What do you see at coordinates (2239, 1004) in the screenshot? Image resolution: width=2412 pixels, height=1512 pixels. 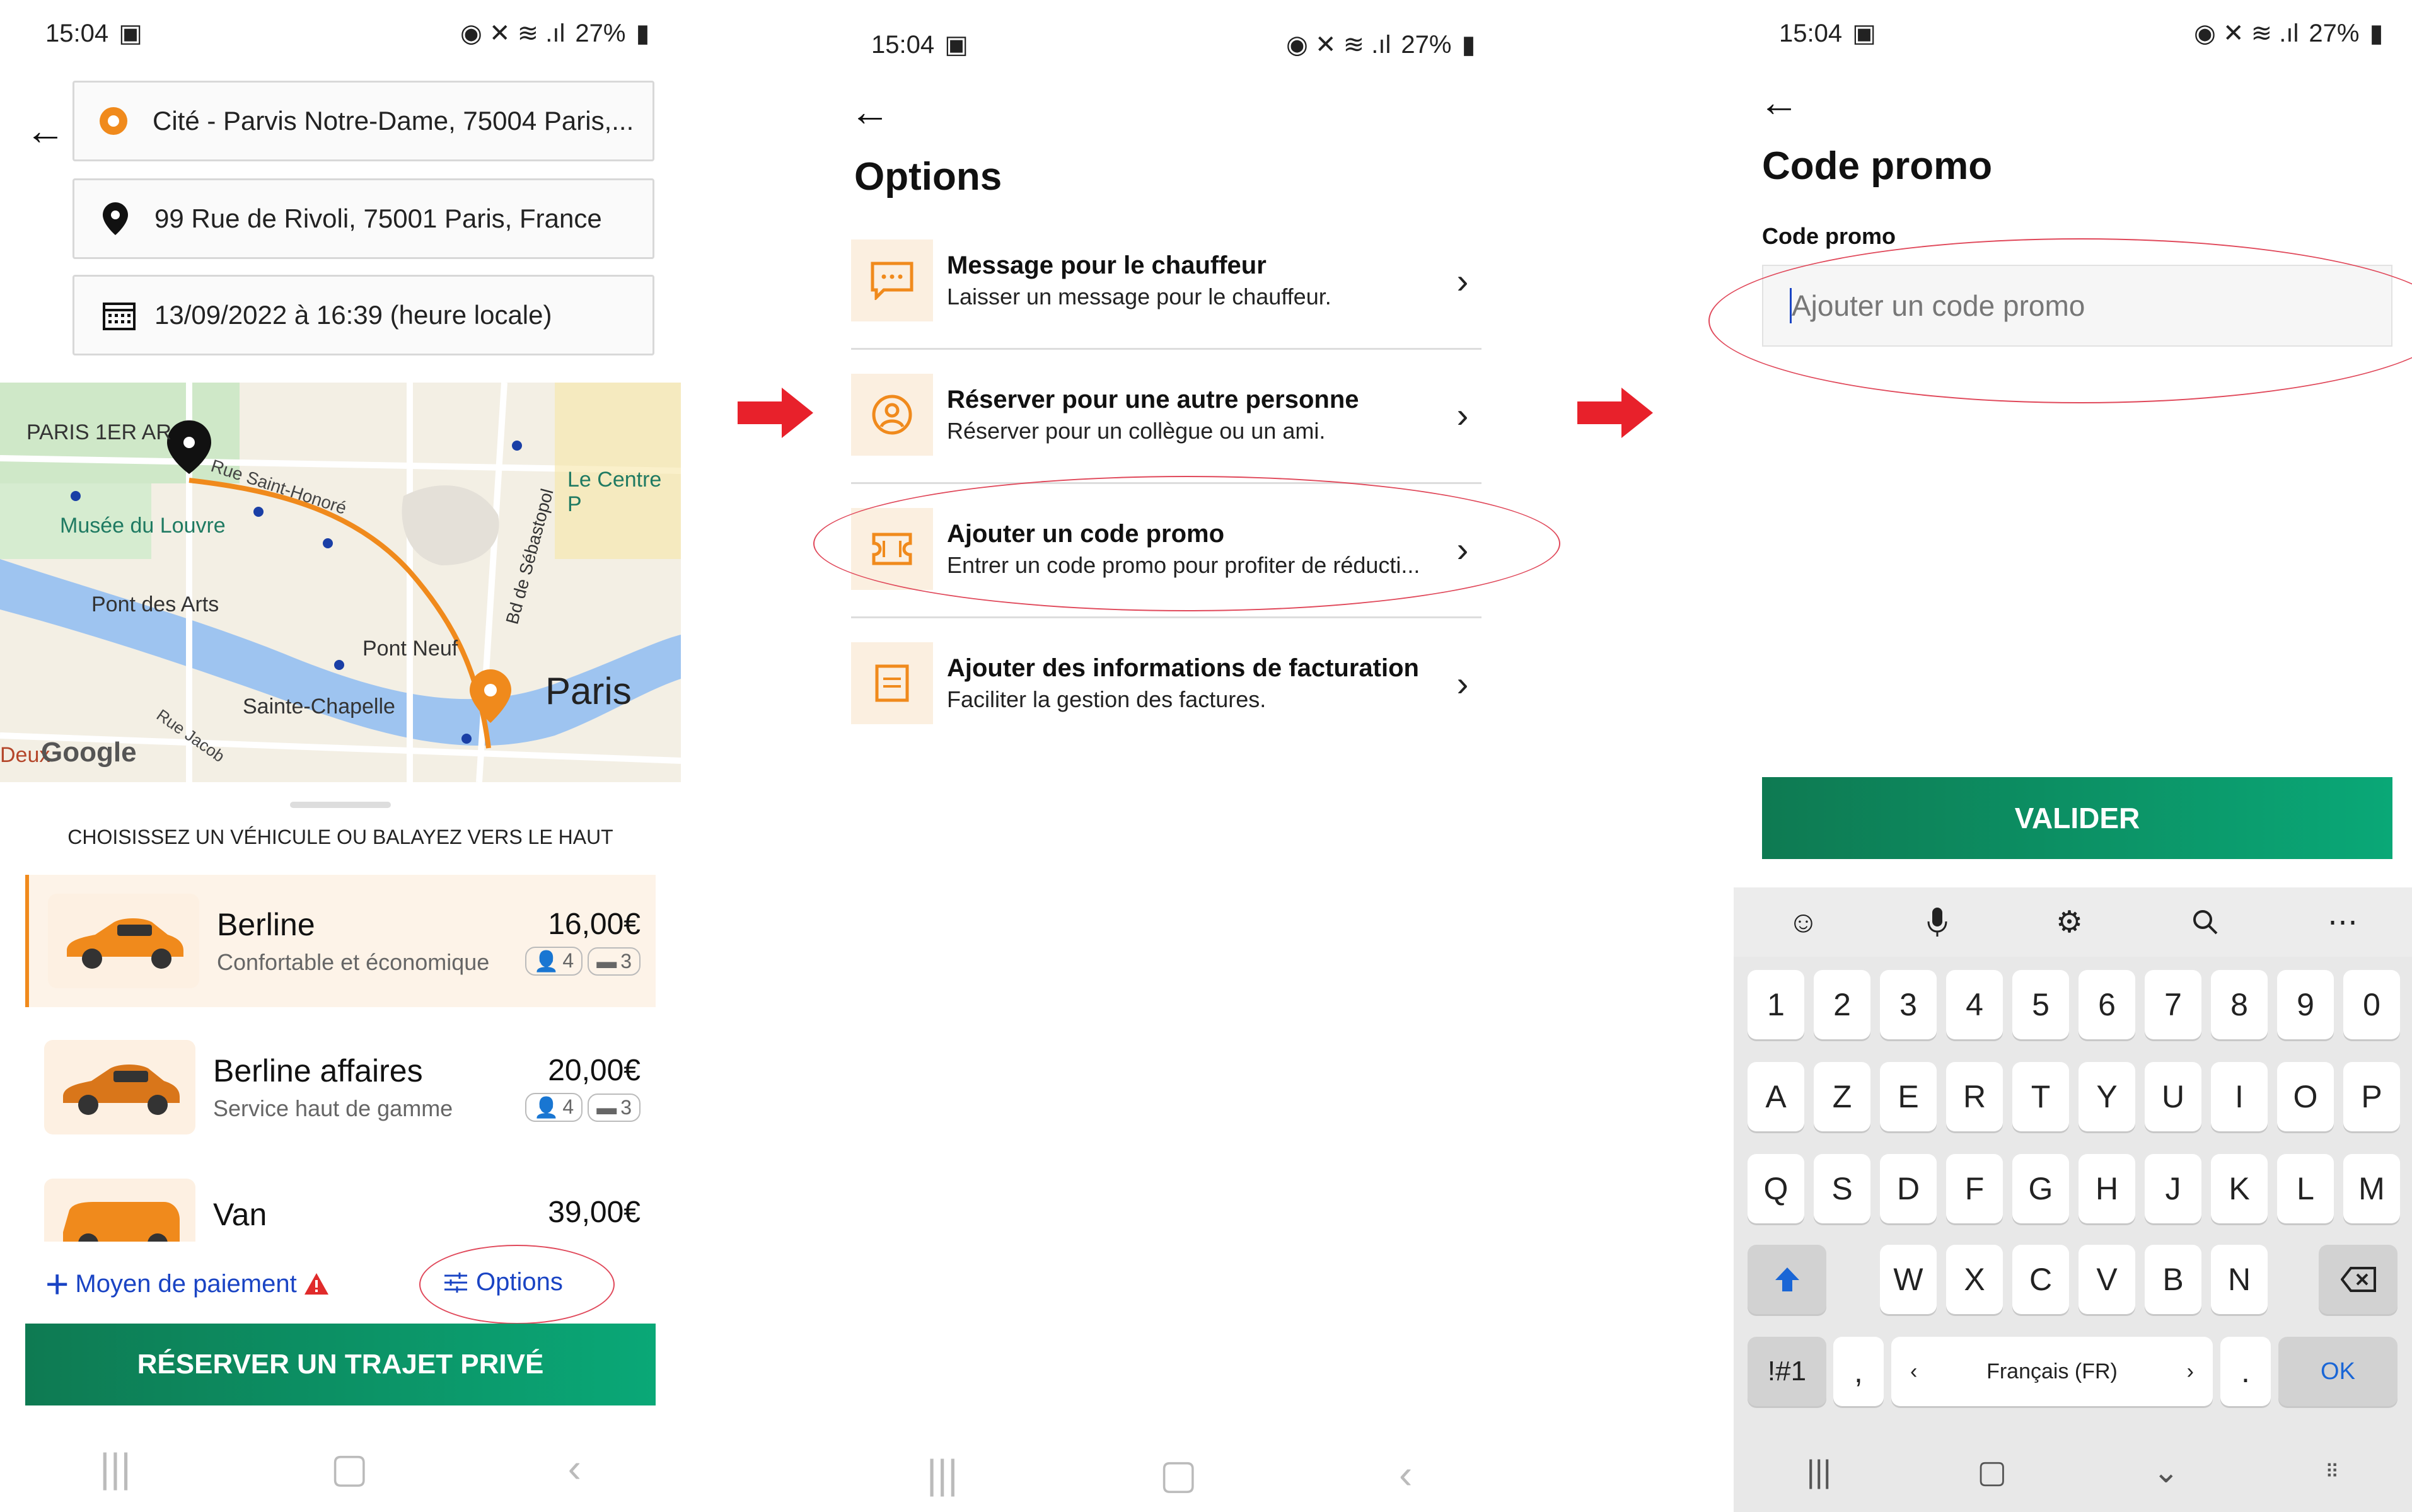 I see `key-8: 8` at bounding box center [2239, 1004].